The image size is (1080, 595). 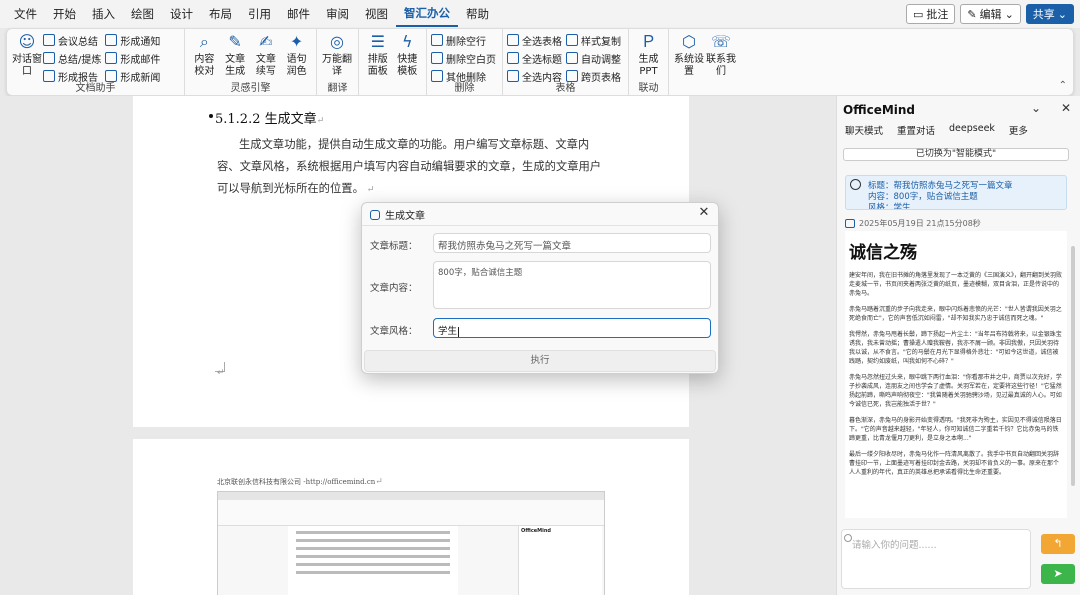 I want to click on edit-mode-button: ✎ 编辑 ⌄, so click(x=990, y=14).